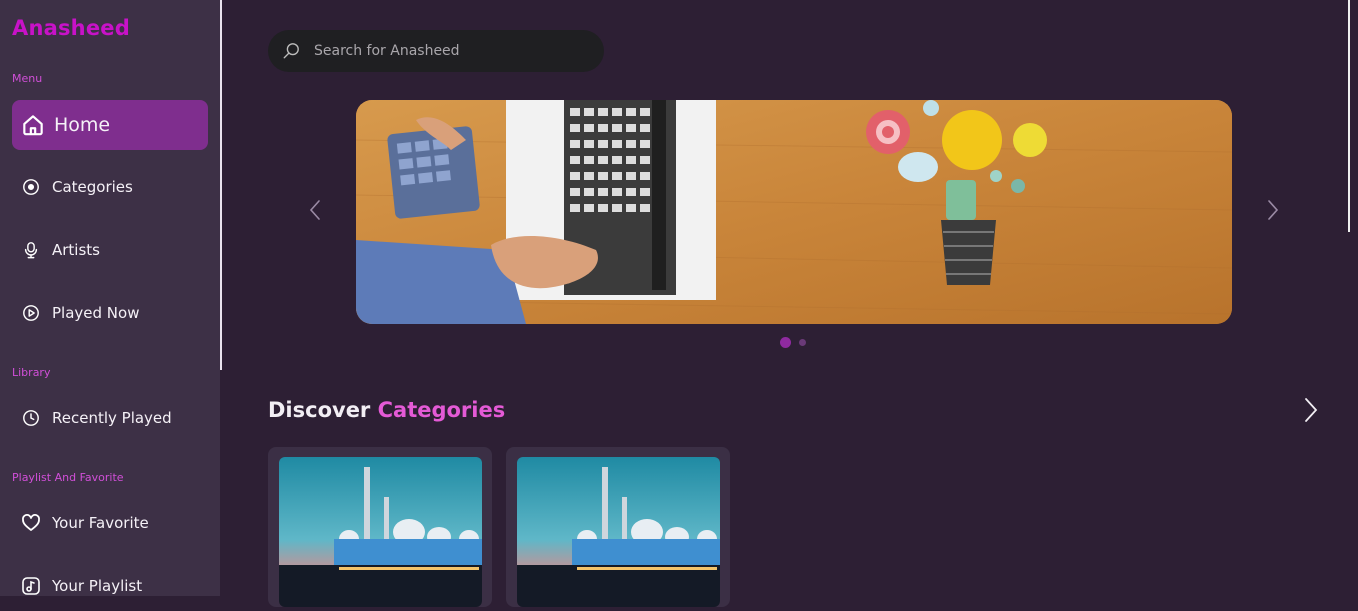  What do you see at coordinates (96, 313) in the screenshot?
I see `sidebar-item-label: Played Now` at bounding box center [96, 313].